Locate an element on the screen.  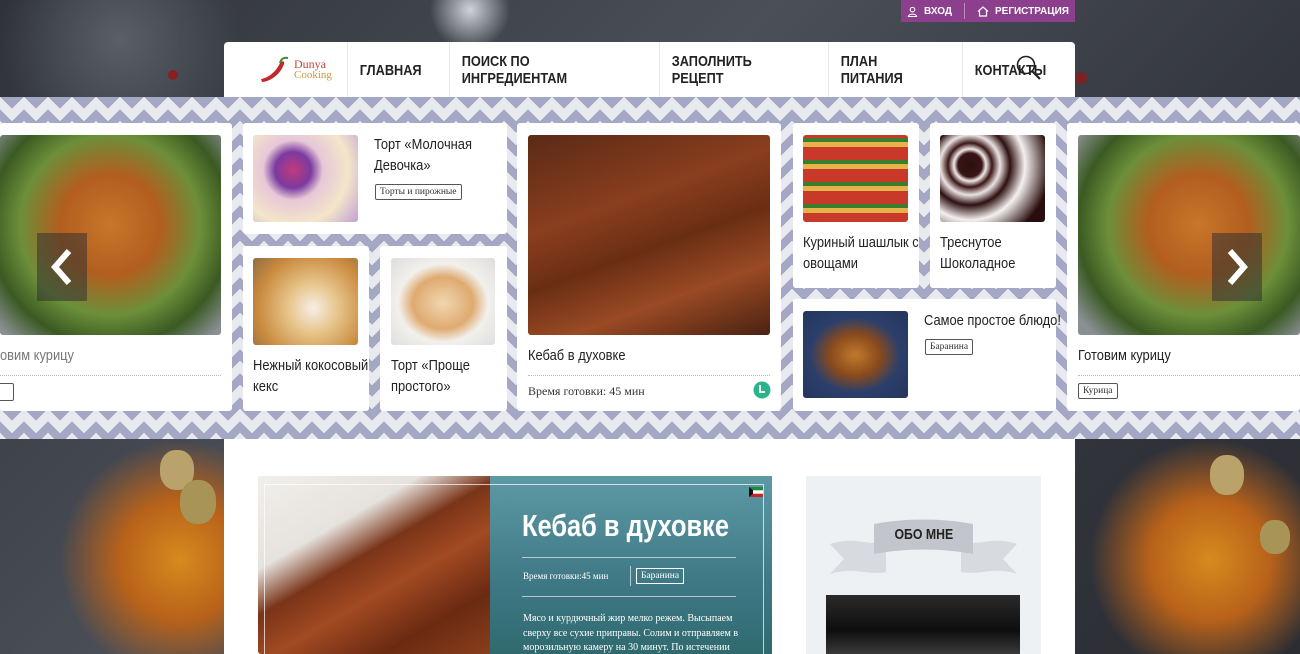
recipe-image-coconut-cake is located at coordinates (305, 301).